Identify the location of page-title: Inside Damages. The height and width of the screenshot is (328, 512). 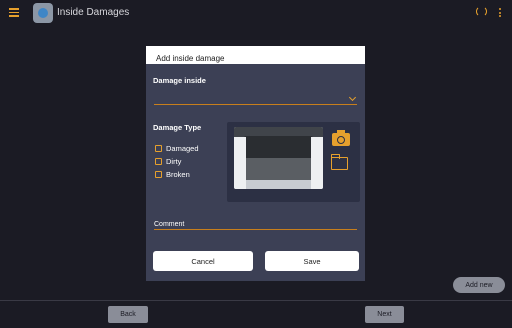
(93, 12).